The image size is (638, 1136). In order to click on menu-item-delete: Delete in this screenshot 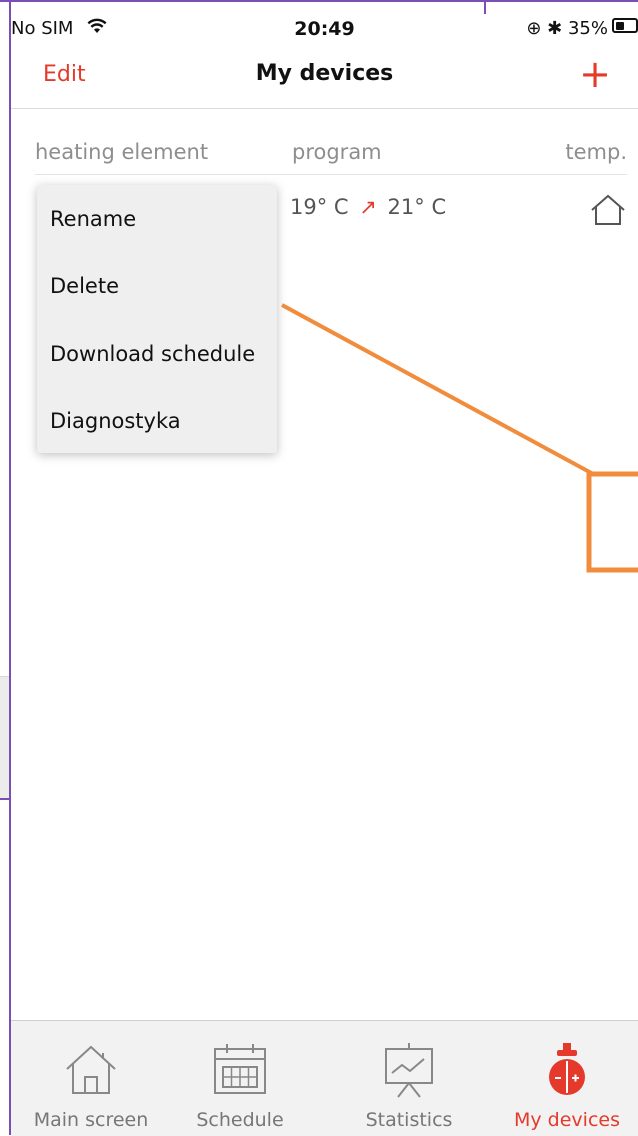, I will do `click(84, 286)`.